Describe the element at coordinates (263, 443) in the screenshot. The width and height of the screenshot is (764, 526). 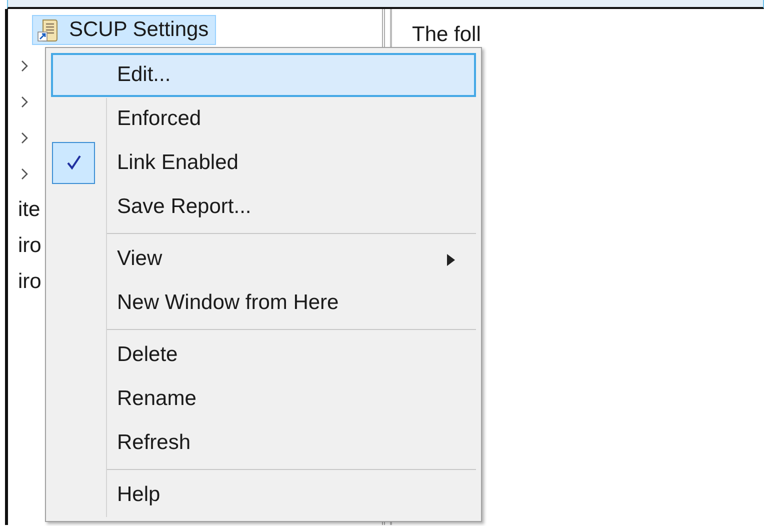
I see `menu-item: Refresh` at that location.